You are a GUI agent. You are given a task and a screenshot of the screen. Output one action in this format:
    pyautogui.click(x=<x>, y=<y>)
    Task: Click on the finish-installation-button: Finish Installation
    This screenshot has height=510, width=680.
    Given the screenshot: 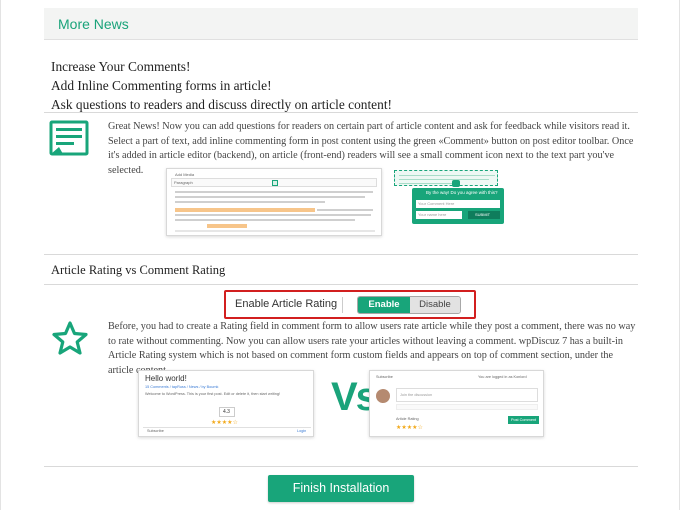 What is the action you would take?
    pyautogui.click(x=341, y=488)
    